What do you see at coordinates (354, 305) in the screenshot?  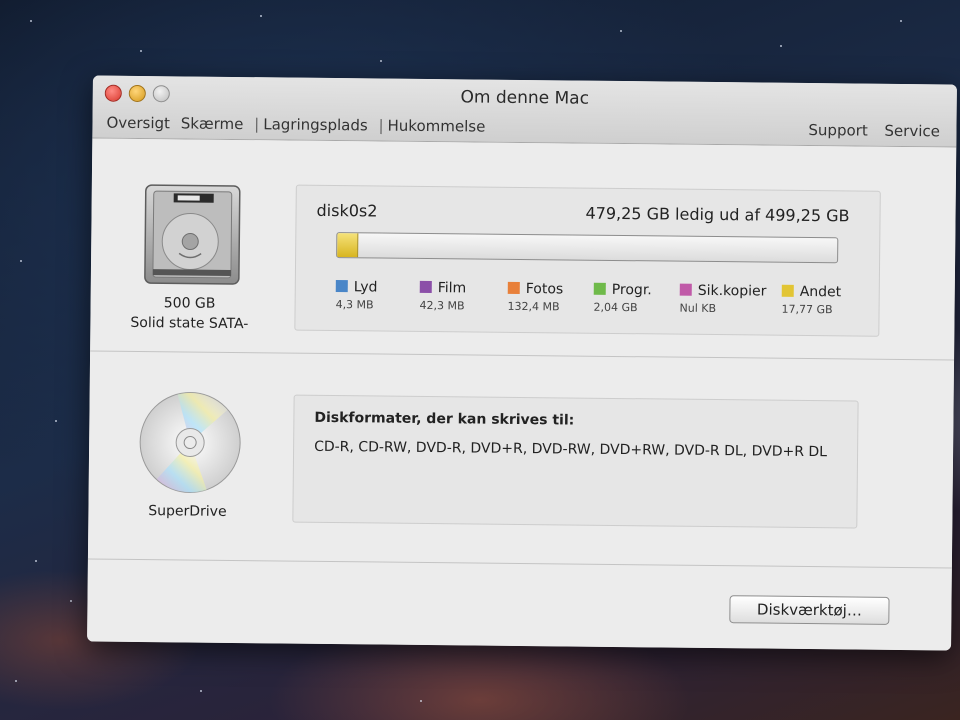 I see `legend-value: 4,3 MB` at bounding box center [354, 305].